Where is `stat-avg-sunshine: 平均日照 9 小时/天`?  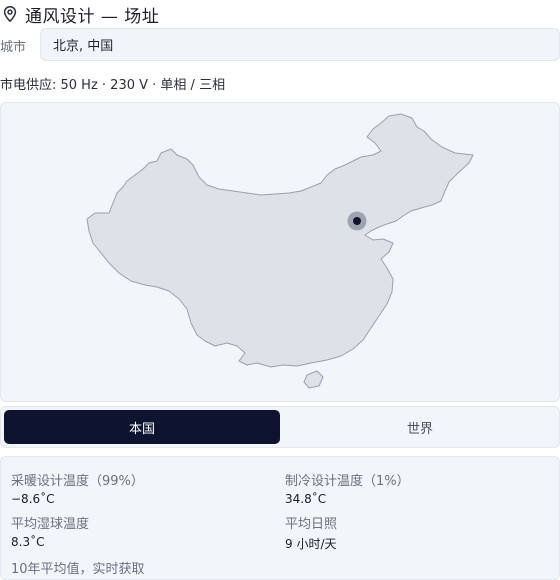 stat-avg-sunshine: 平均日照 9 小时/天 is located at coordinates (311, 532).